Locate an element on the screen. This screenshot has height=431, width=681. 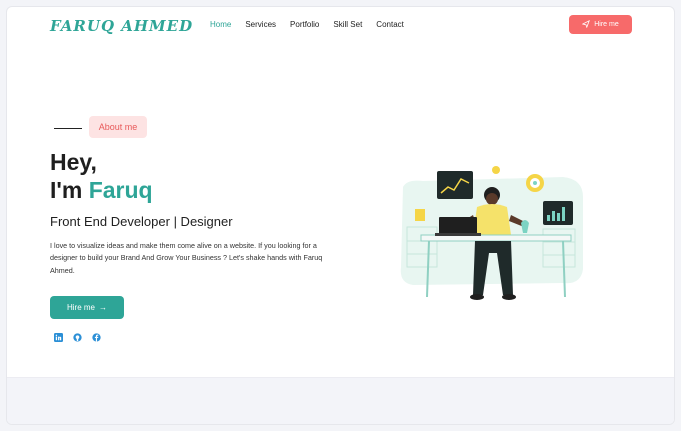
header-hire-label: Hire me is located at coordinates (606, 24).